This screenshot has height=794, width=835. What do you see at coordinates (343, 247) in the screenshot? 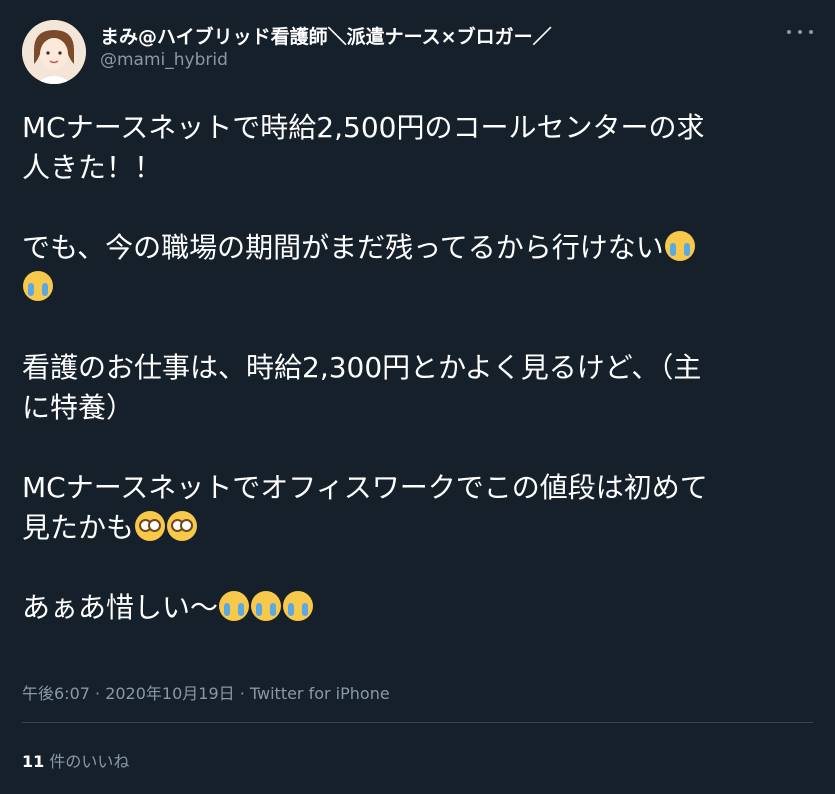
I see `tweet-line: でも、今の職場の期間がまだ残ってるから行けない` at bounding box center [343, 247].